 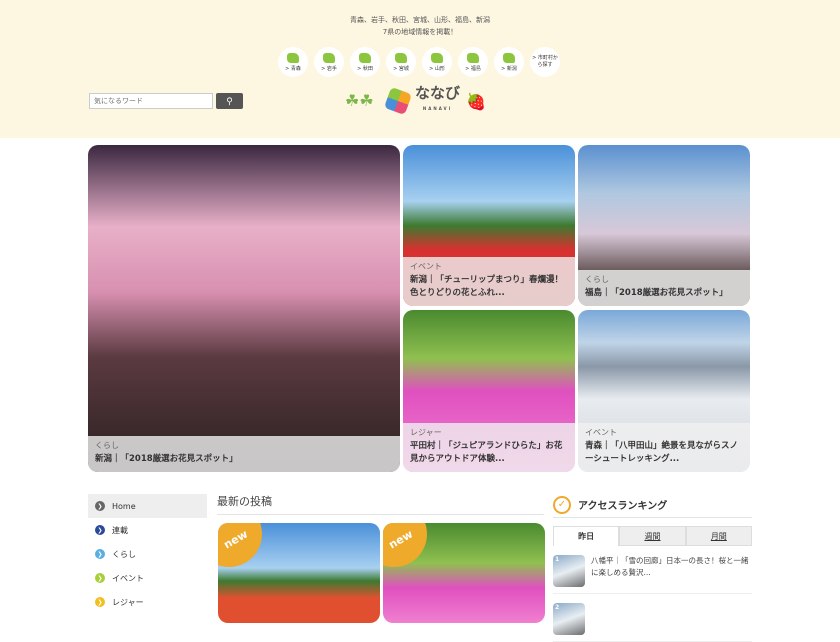 I want to click on search-form: ⚲, so click(x=166, y=101).